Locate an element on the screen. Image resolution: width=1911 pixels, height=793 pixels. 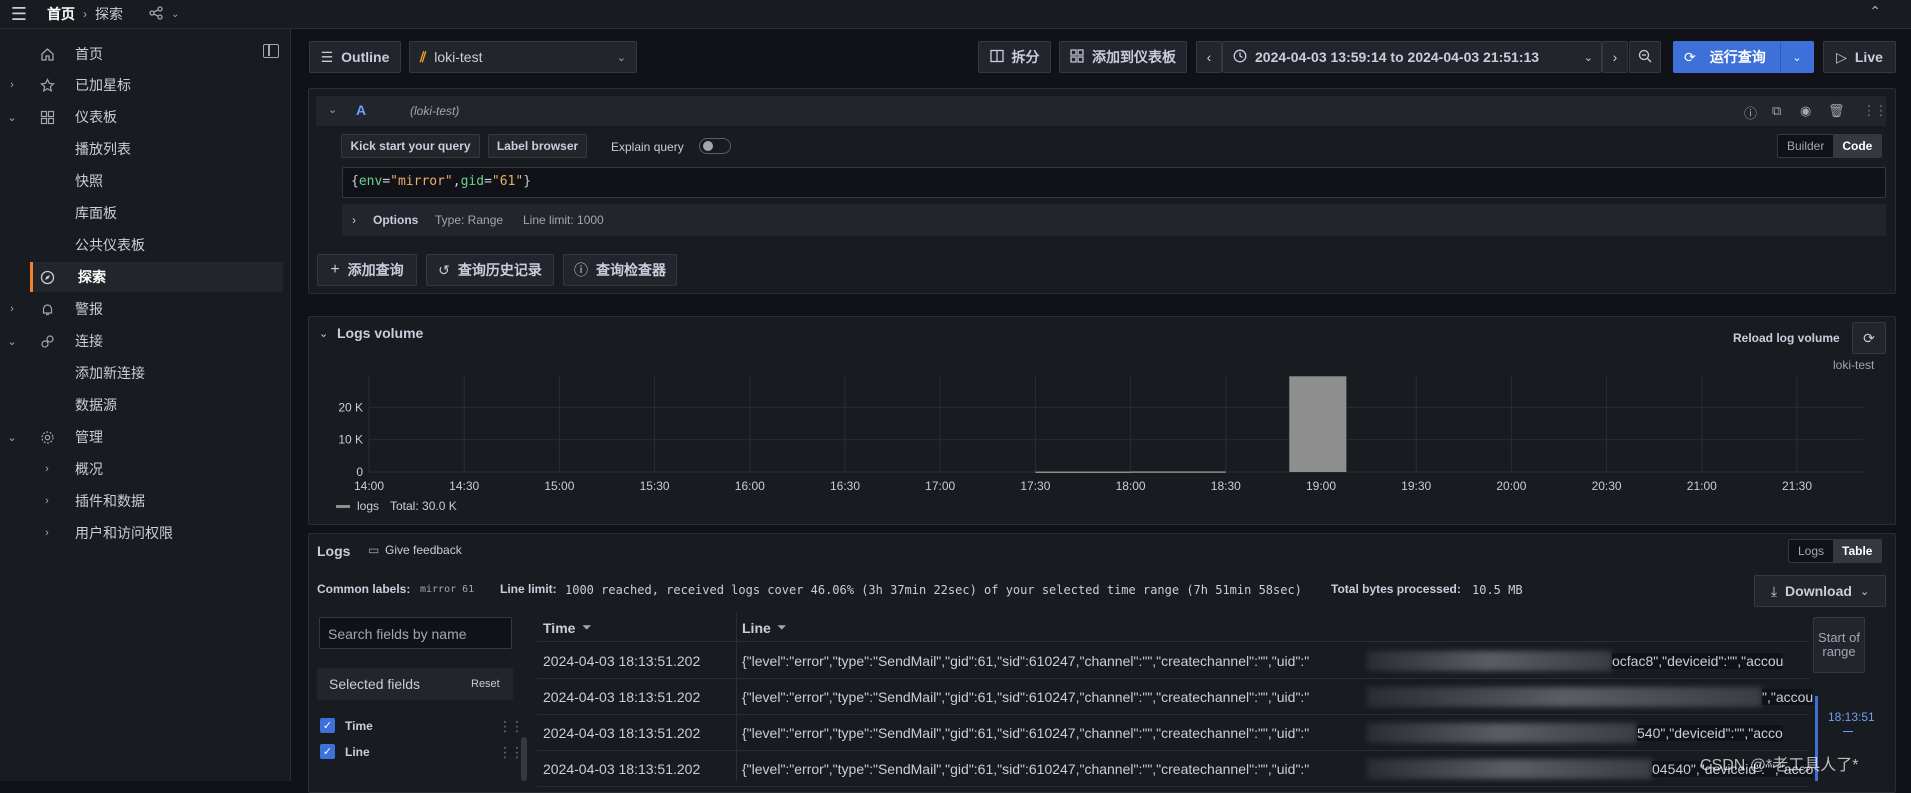
sidebar-item-dashboards: ⌄ 仪表板 is located at coordinates (141, 117).